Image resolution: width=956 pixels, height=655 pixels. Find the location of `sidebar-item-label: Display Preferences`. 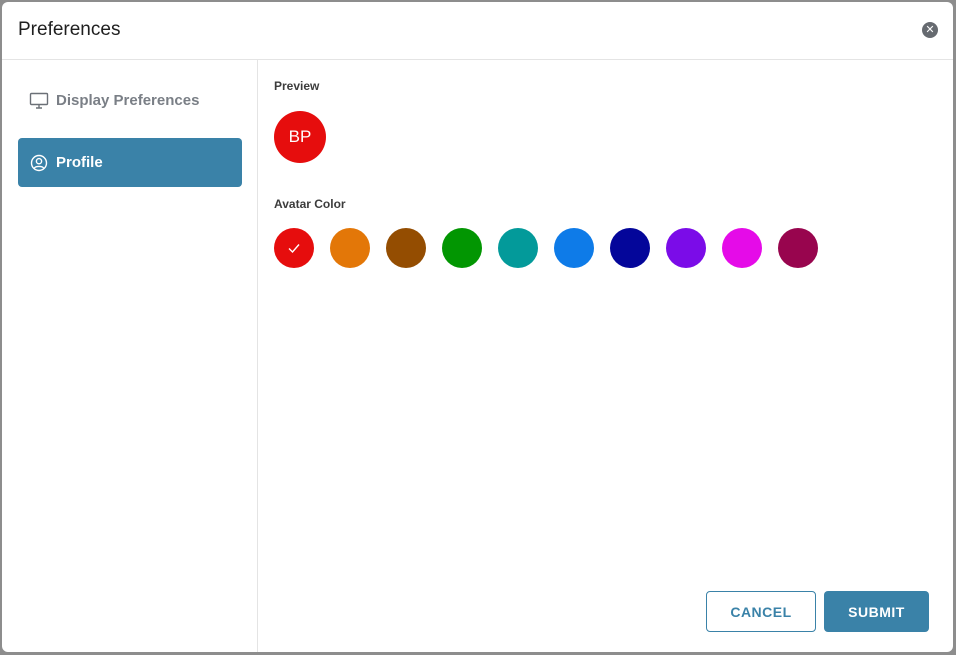

sidebar-item-label: Display Preferences is located at coordinates (128, 100).